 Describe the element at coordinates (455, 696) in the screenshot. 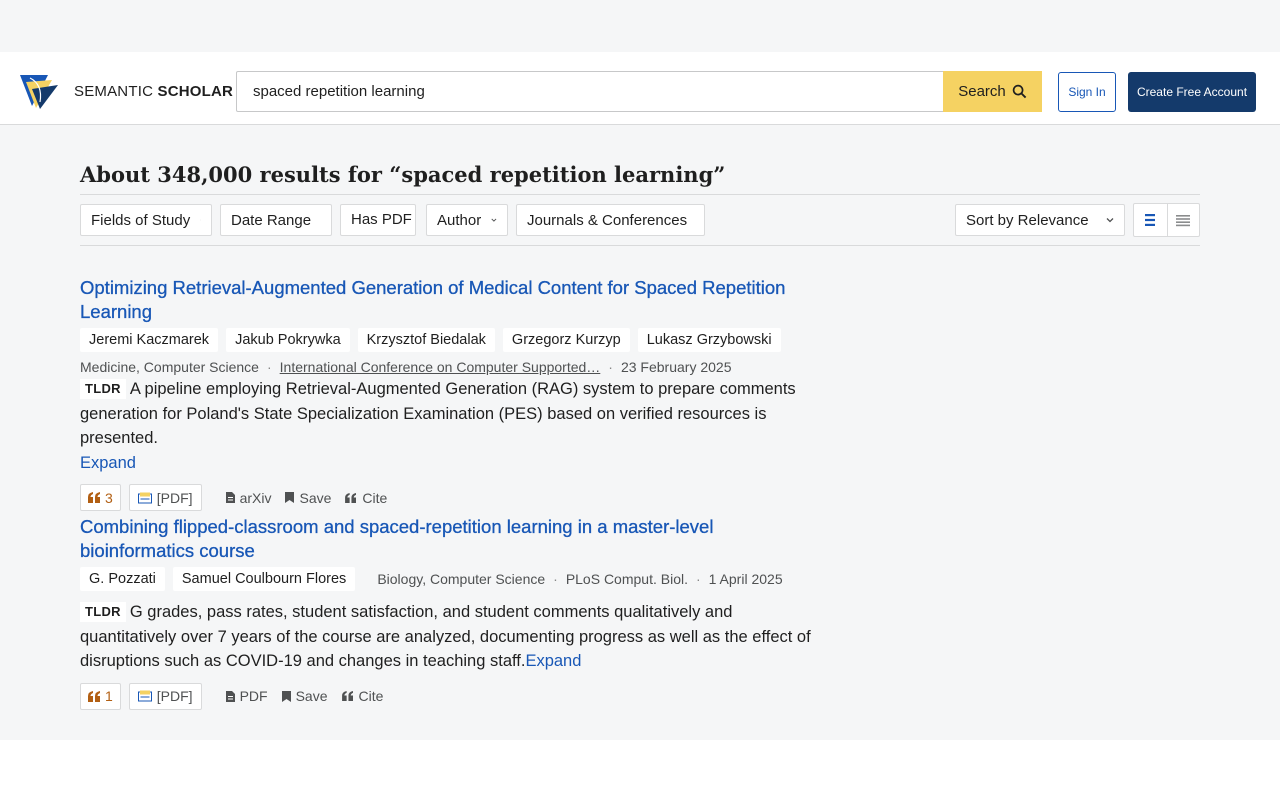

I see `paper-actions: 1 [PDF] PDF Save Cite` at that location.